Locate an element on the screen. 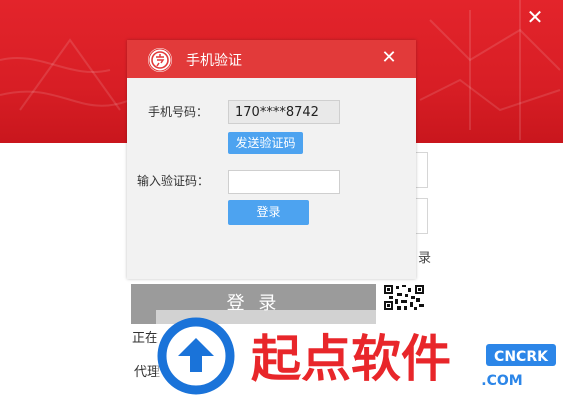 The image size is (563, 403). watermark-text: 起点软件 is located at coordinates (351, 359).